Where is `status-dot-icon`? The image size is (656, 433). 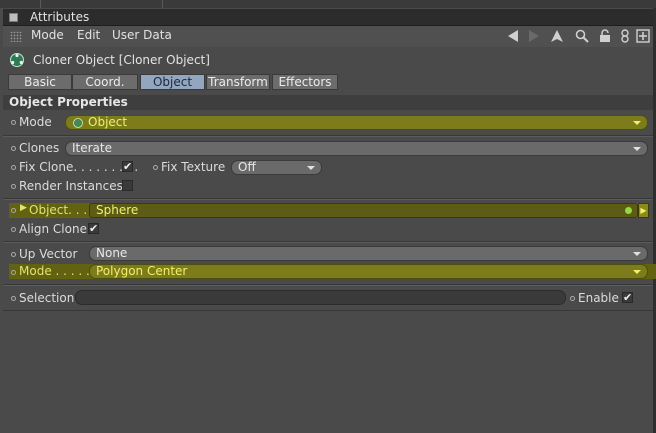 status-dot-icon is located at coordinates (628, 210).